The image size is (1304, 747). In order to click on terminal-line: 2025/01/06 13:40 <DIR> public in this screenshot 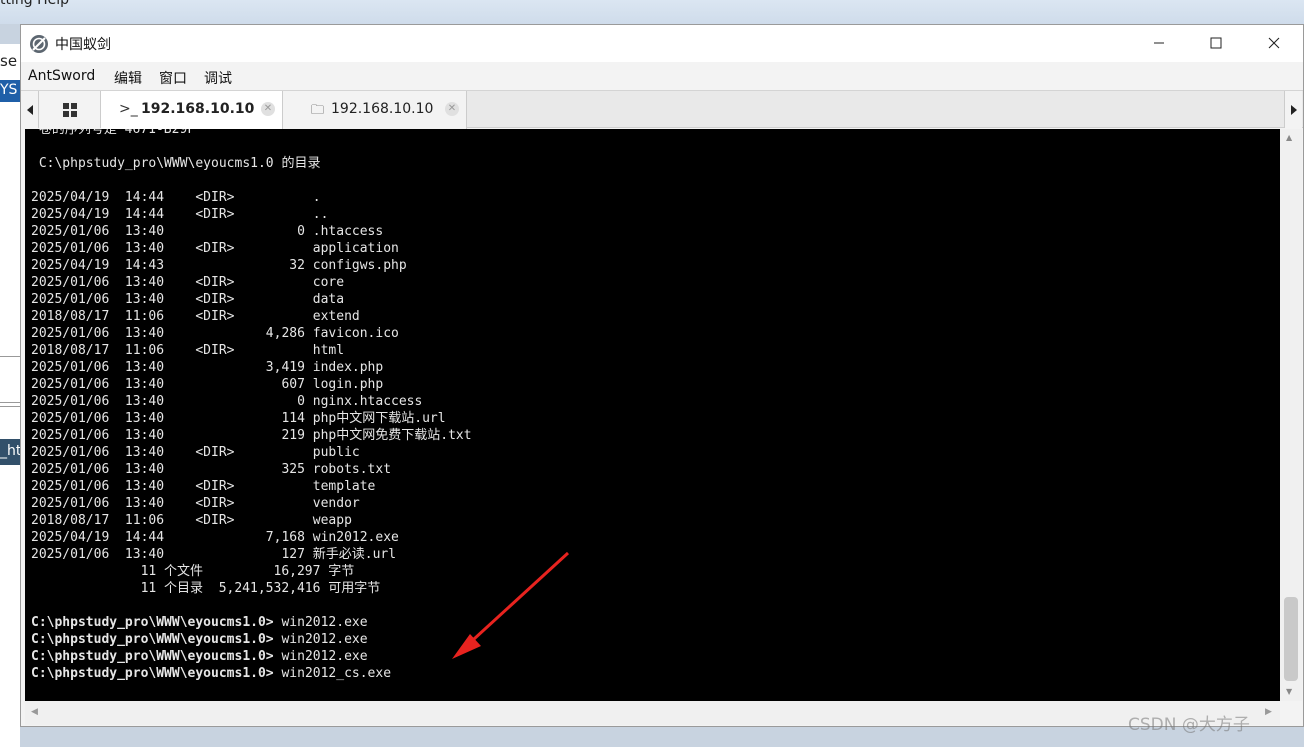, I will do `click(195, 452)`.